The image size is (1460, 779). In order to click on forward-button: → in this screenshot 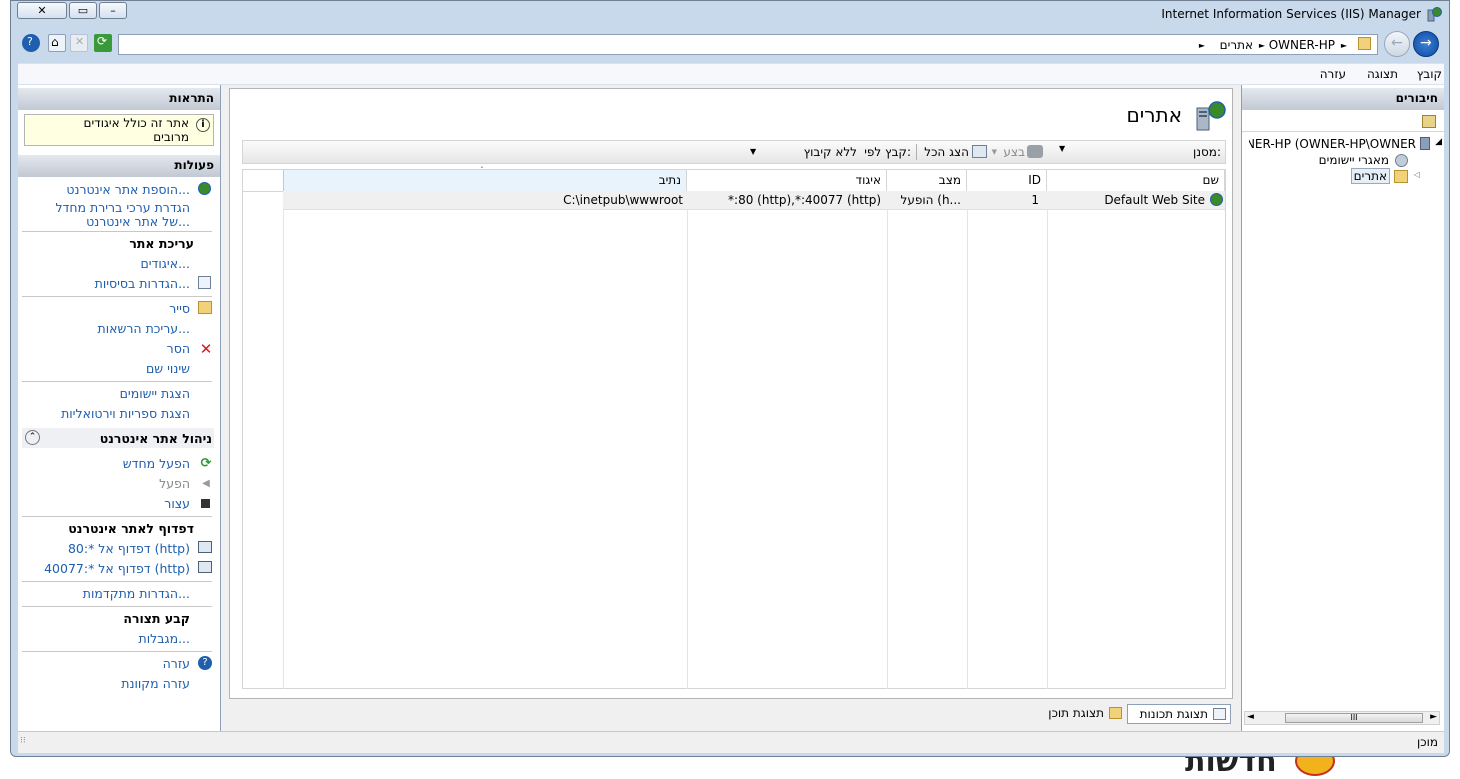, I will do `click(1426, 44)`.